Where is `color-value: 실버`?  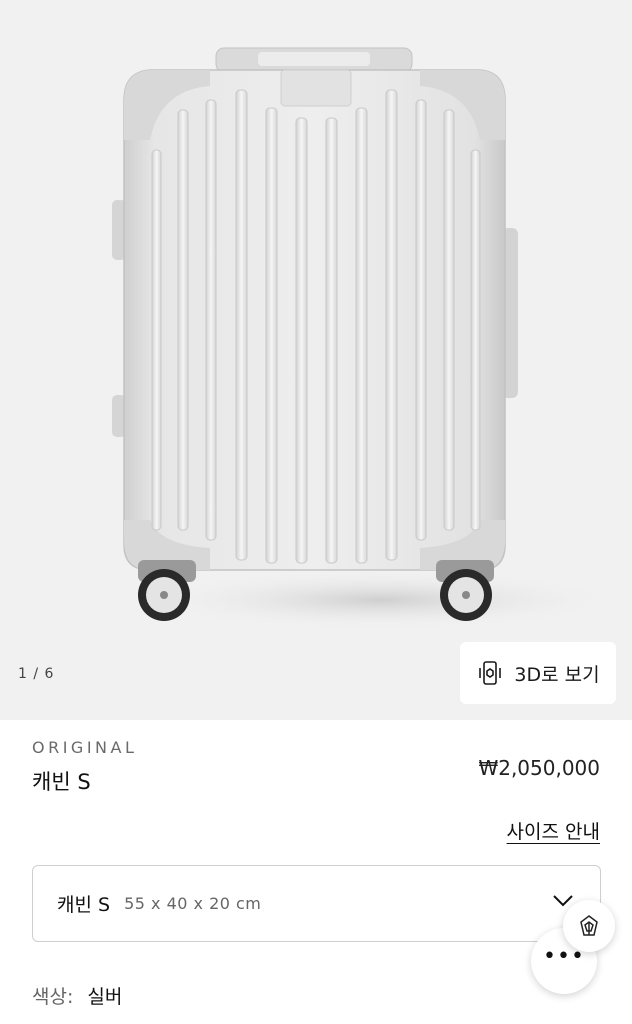
color-value: 실버 is located at coordinates (105, 997).